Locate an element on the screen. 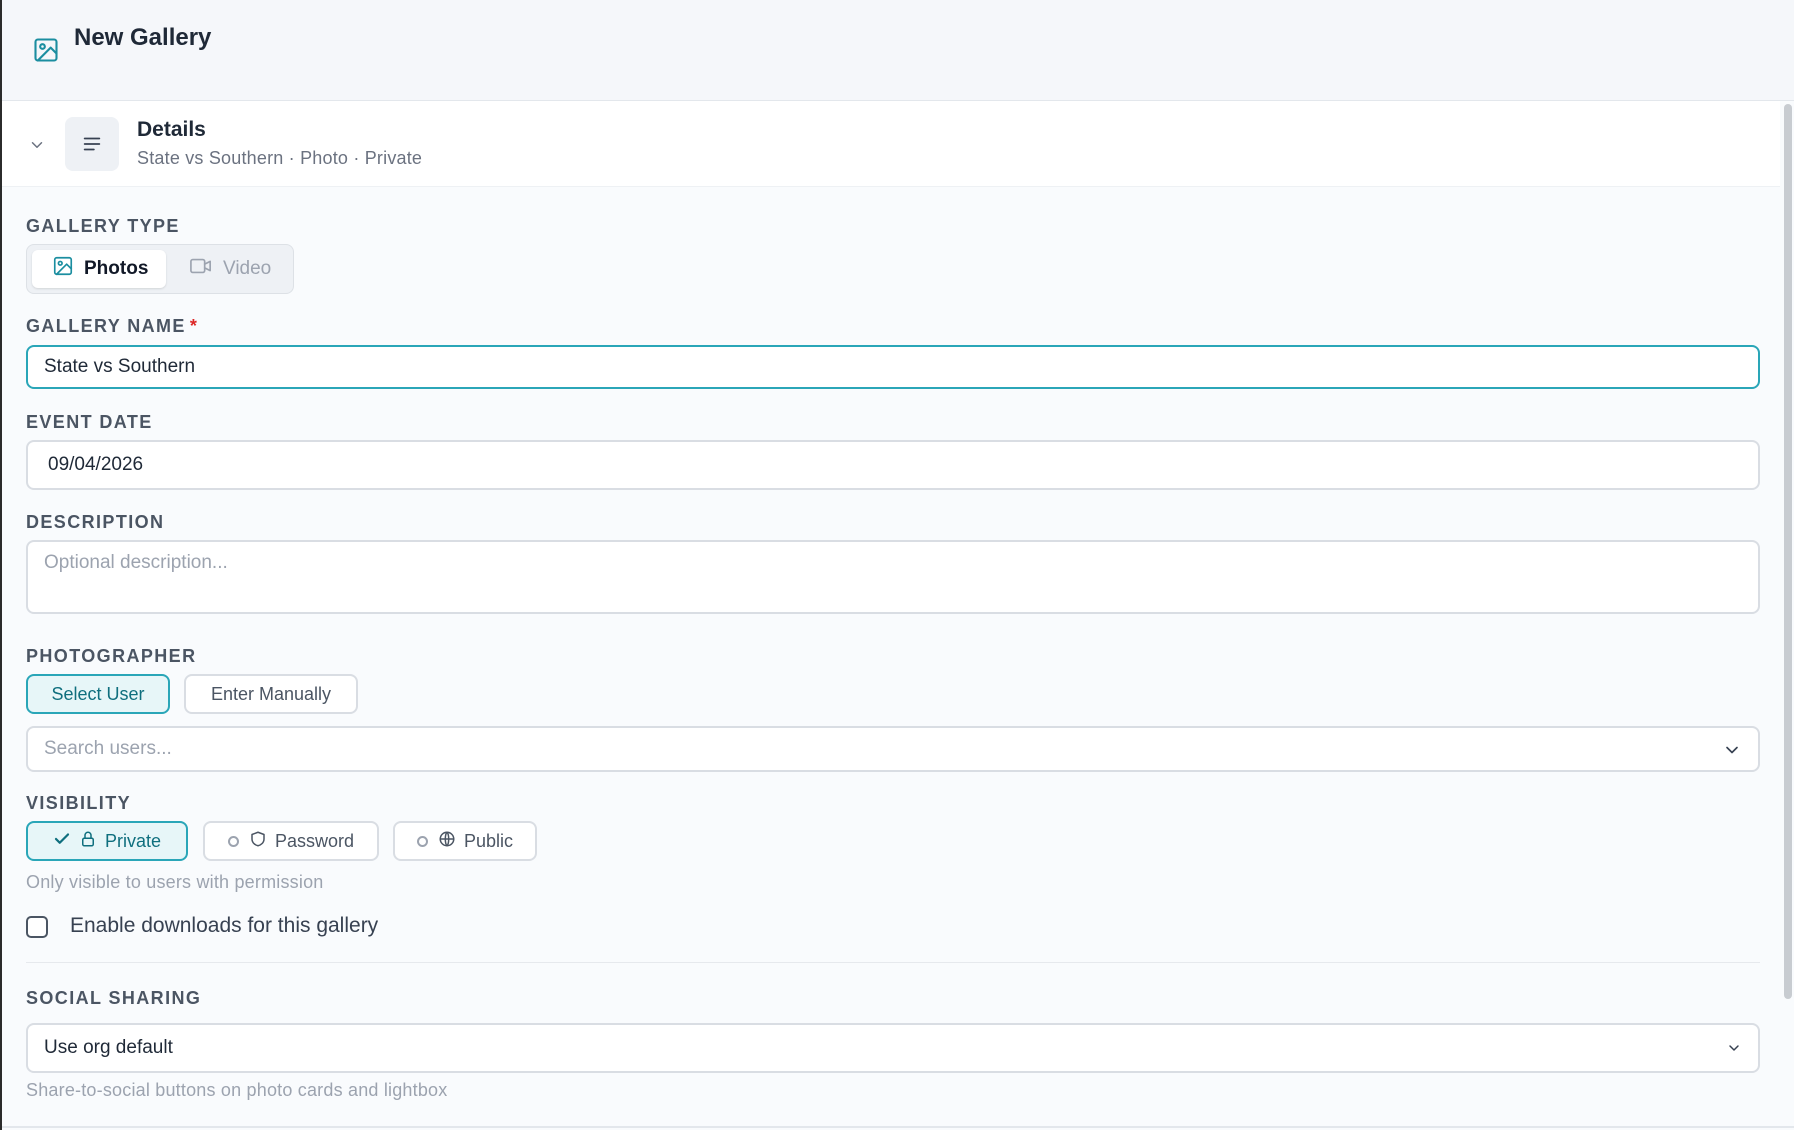 This screenshot has height=1130, width=1794. gallery-type-photos: Photos is located at coordinates (99, 269).